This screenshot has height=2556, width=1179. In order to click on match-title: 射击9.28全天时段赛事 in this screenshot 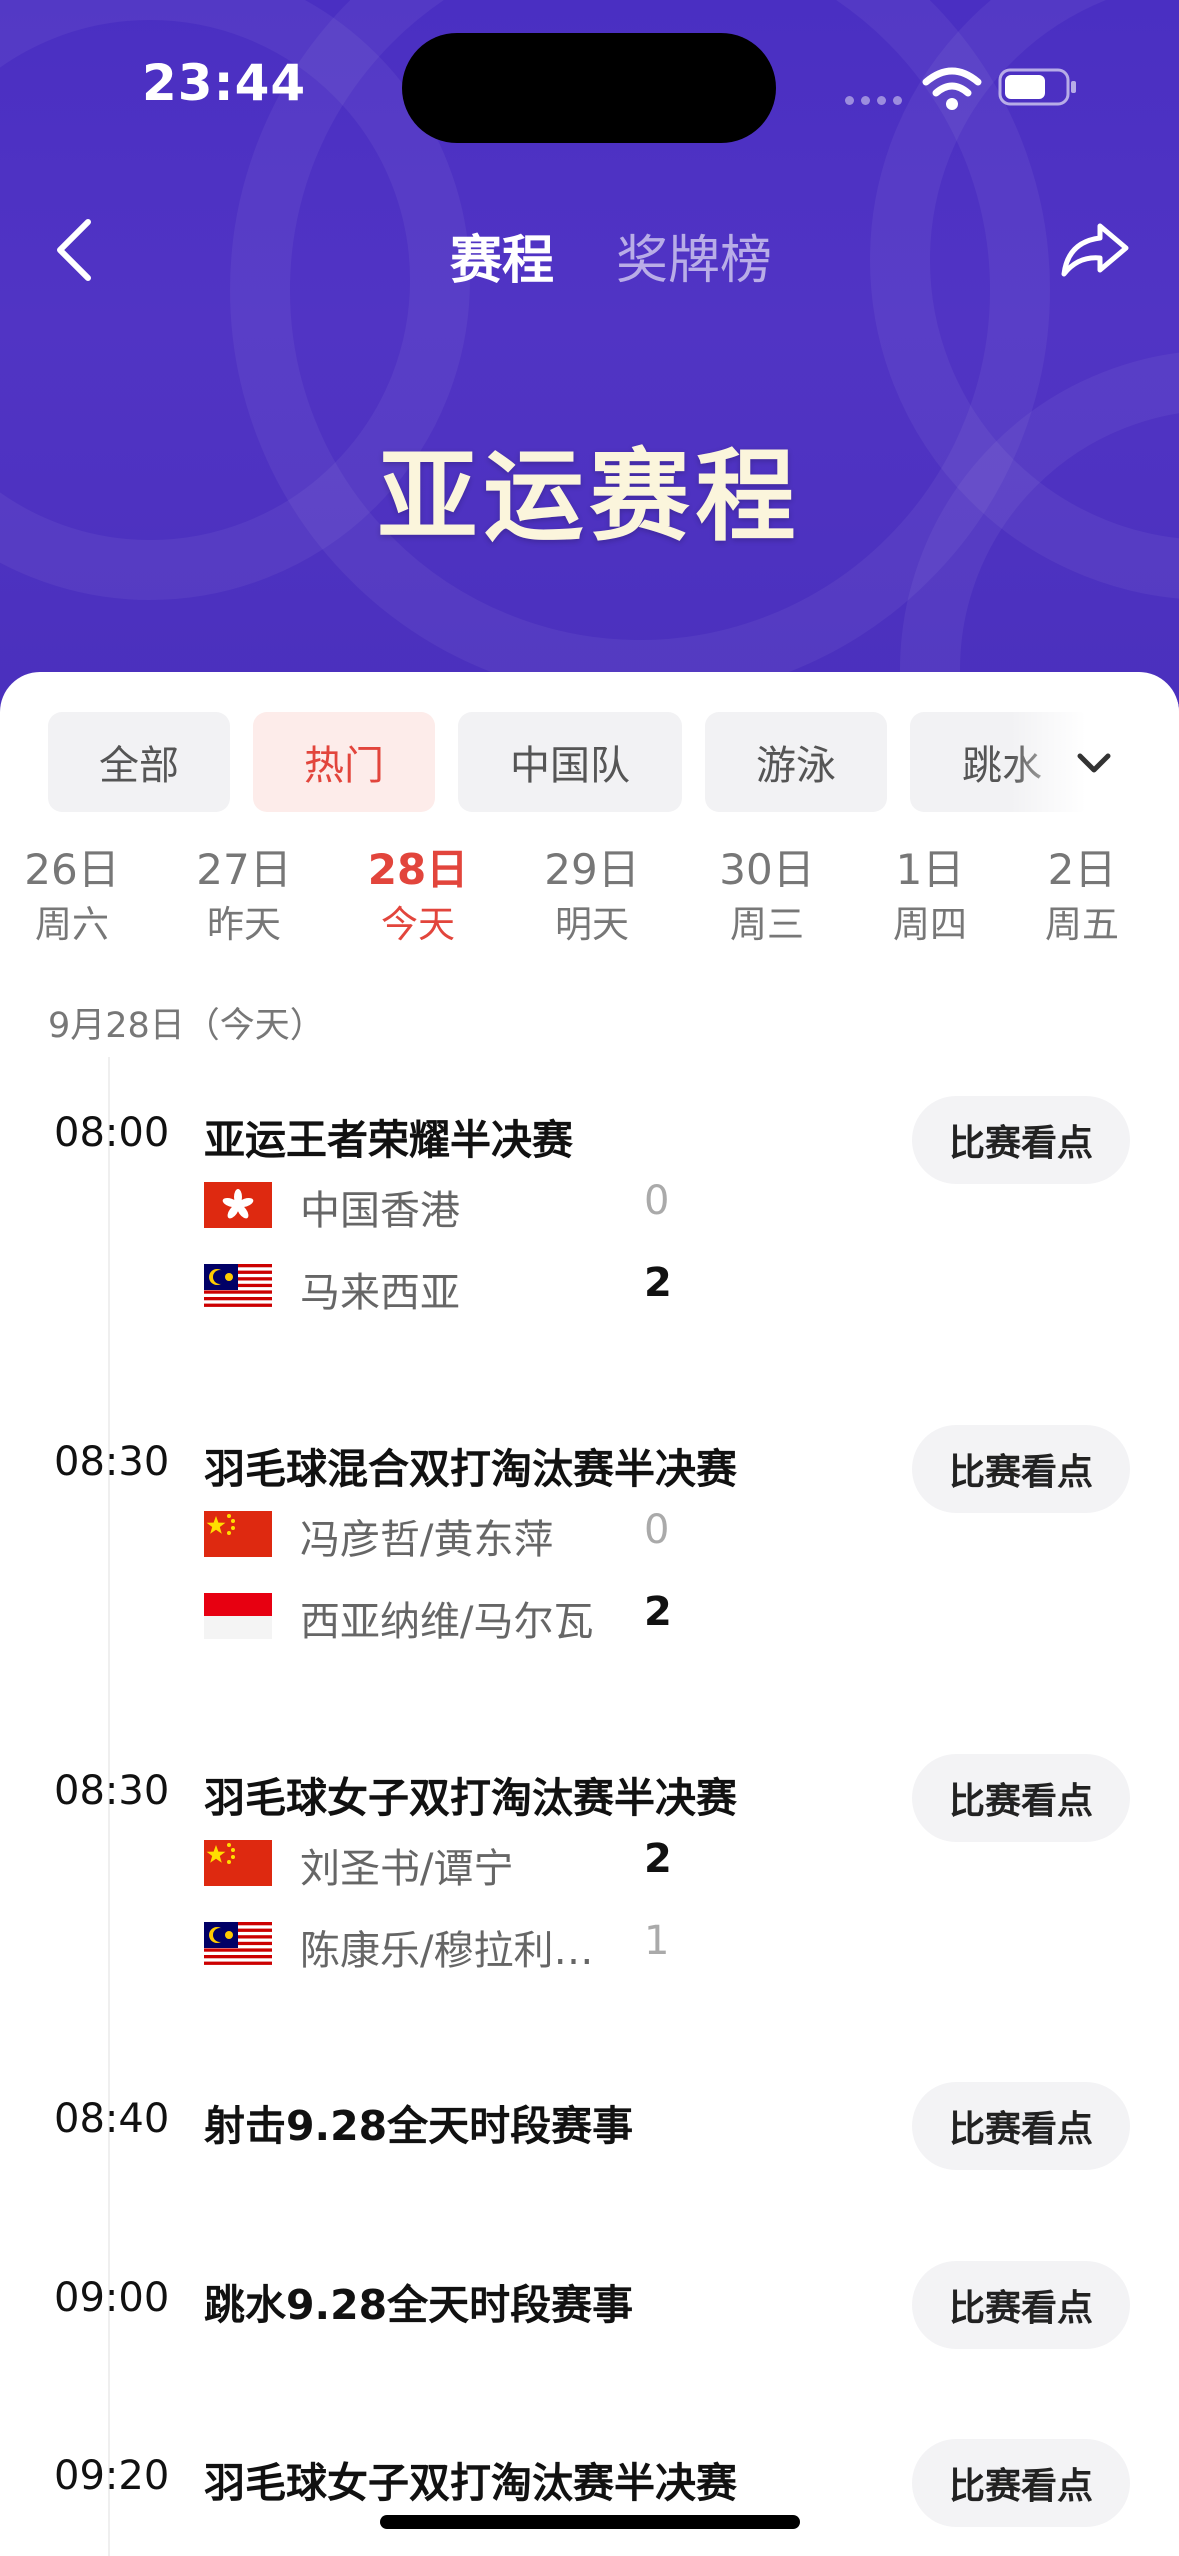, I will do `click(419, 2126)`.